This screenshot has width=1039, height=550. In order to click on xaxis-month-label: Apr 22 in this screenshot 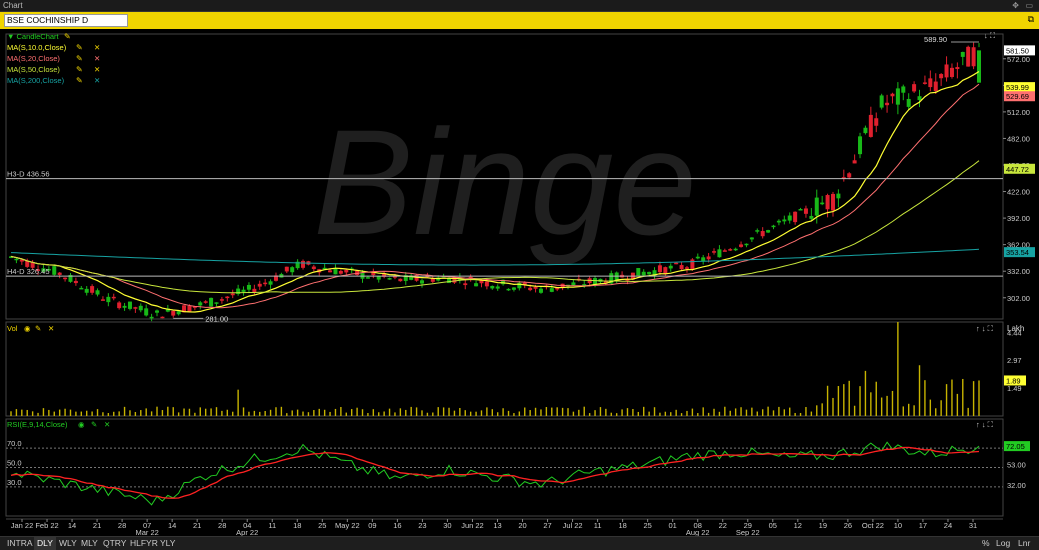, I will do `click(247, 532)`.